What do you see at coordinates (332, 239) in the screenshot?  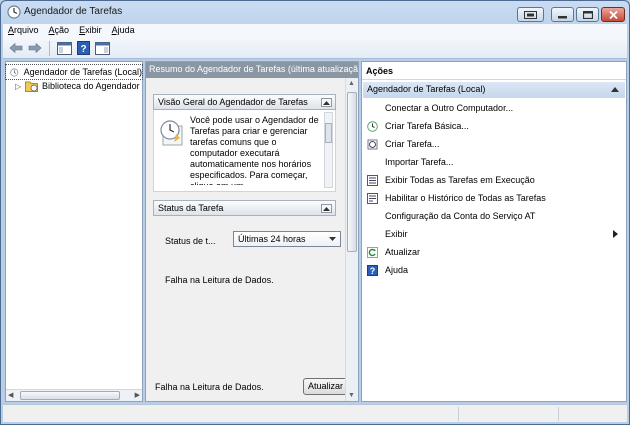 I see `chevron-down-icon` at bounding box center [332, 239].